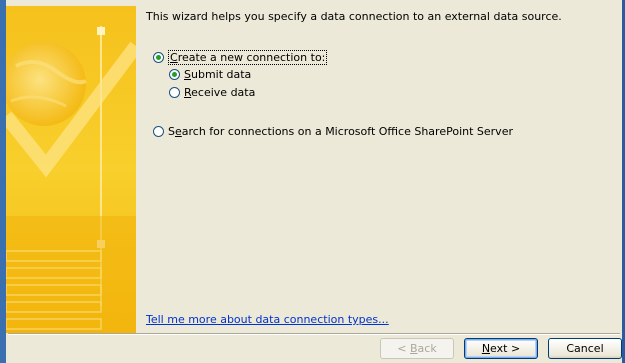 Image resolution: width=625 pixels, height=363 pixels. Describe the element at coordinates (218, 74) in the screenshot. I see `submit-data-label: Submit data` at that location.